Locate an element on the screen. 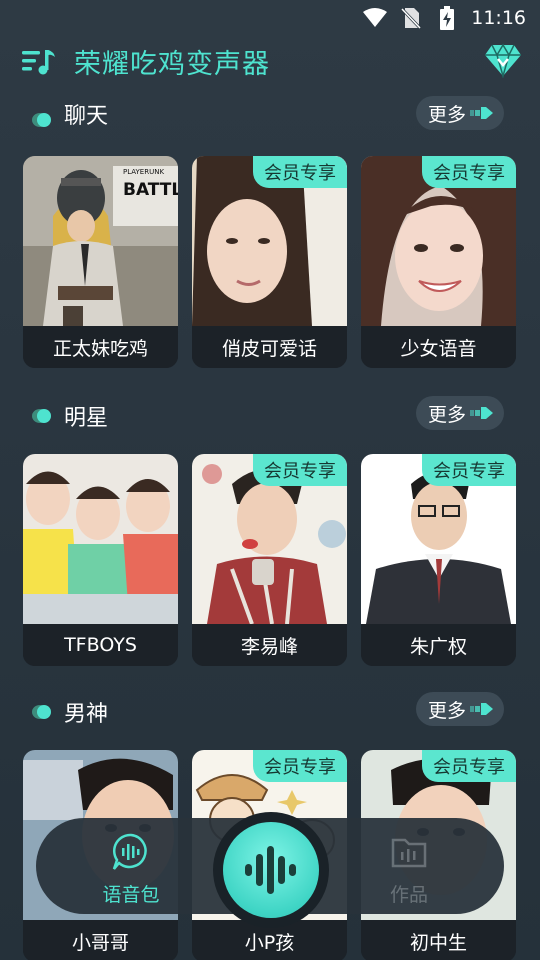 The height and width of the screenshot is (960, 540). card-name: 俏皮可爱话 is located at coordinates (269, 347).